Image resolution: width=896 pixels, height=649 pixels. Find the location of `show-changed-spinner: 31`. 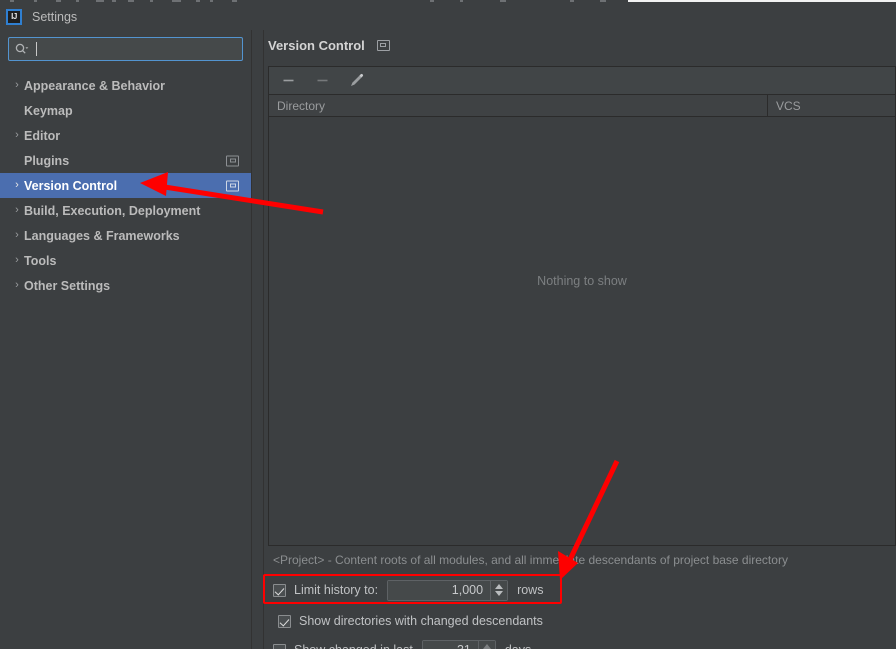

show-changed-spinner: 31 is located at coordinates (458, 644).